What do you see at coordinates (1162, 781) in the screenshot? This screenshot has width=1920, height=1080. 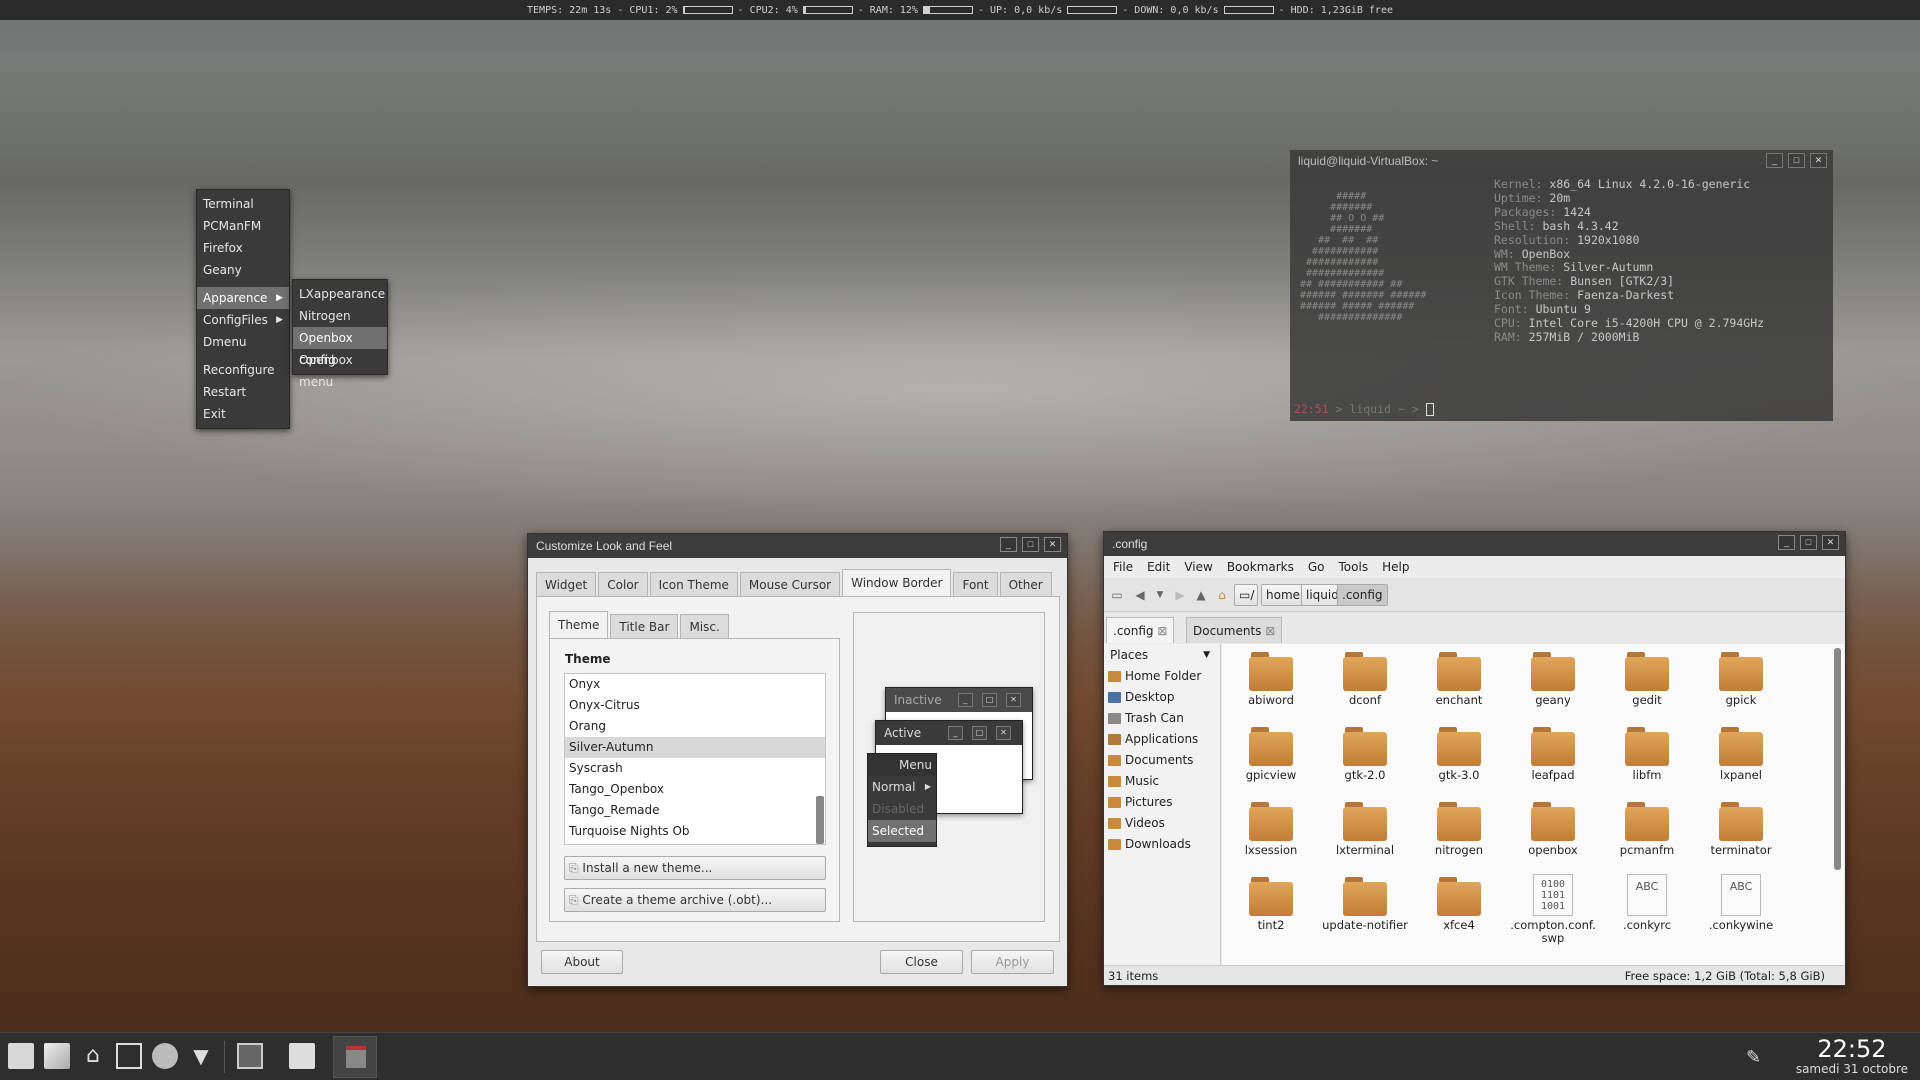 I see `places-item: Music` at bounding box center [1162, 781].